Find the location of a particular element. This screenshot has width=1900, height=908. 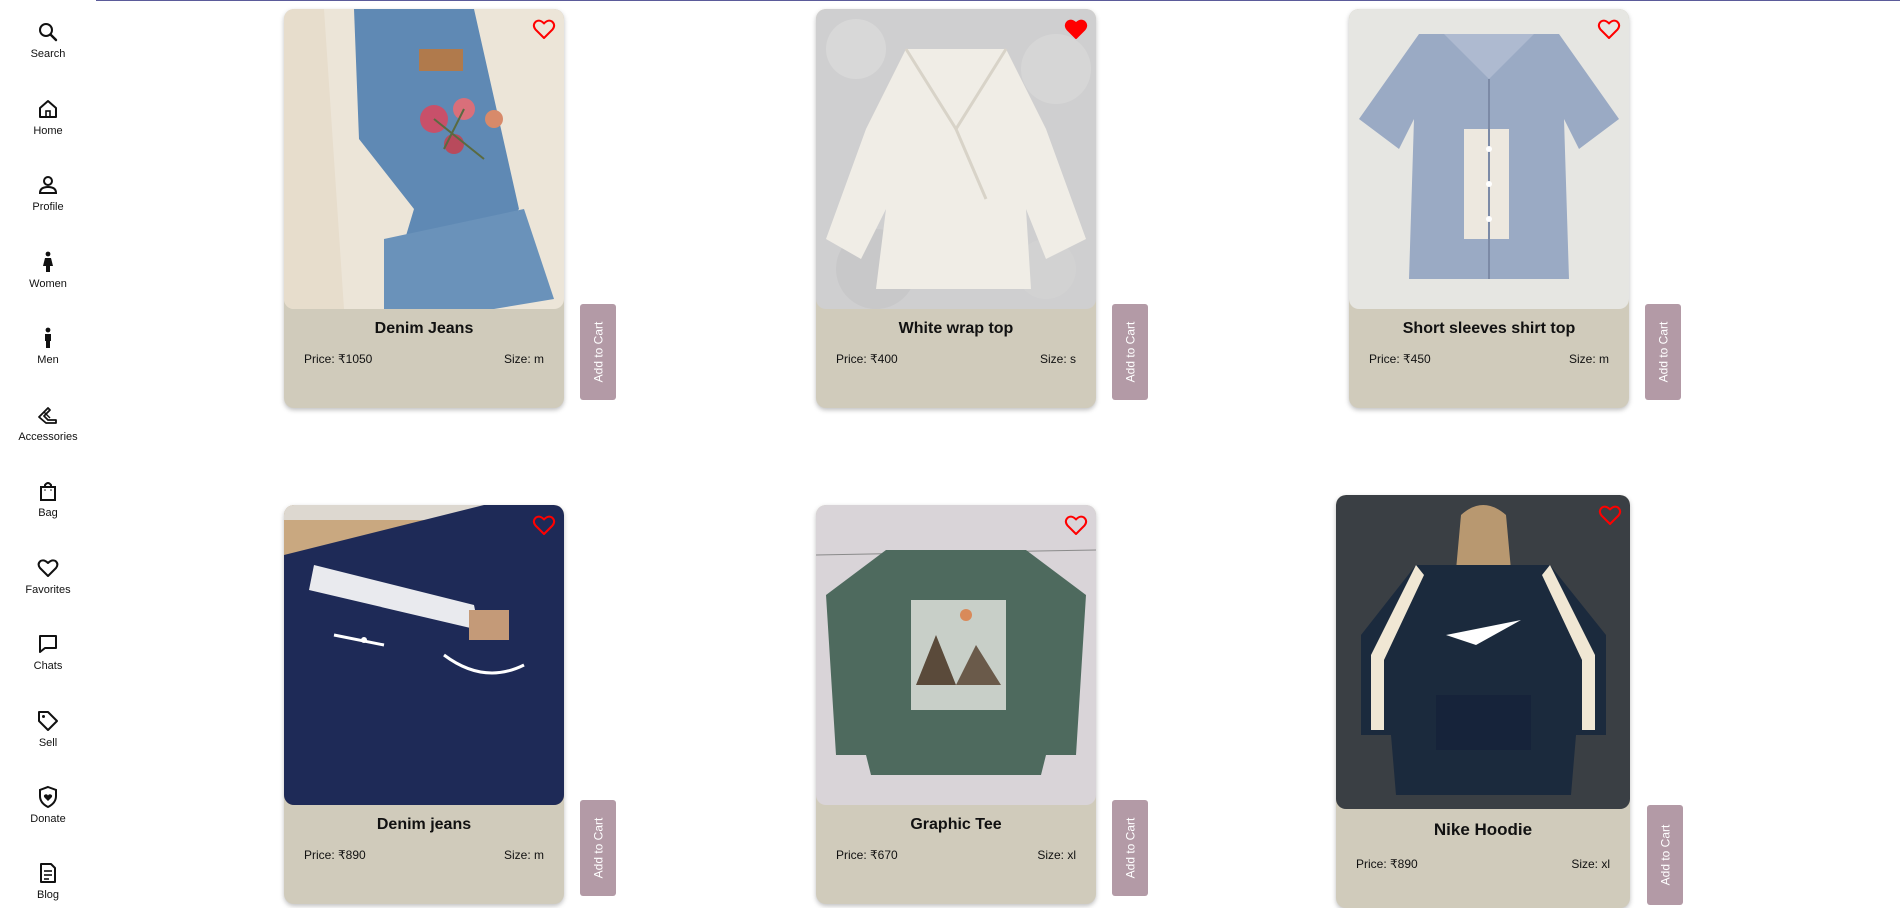

product-card: Nike Hoodie Price: ₹890 Size: xl is located at coordinates (1483, 701).